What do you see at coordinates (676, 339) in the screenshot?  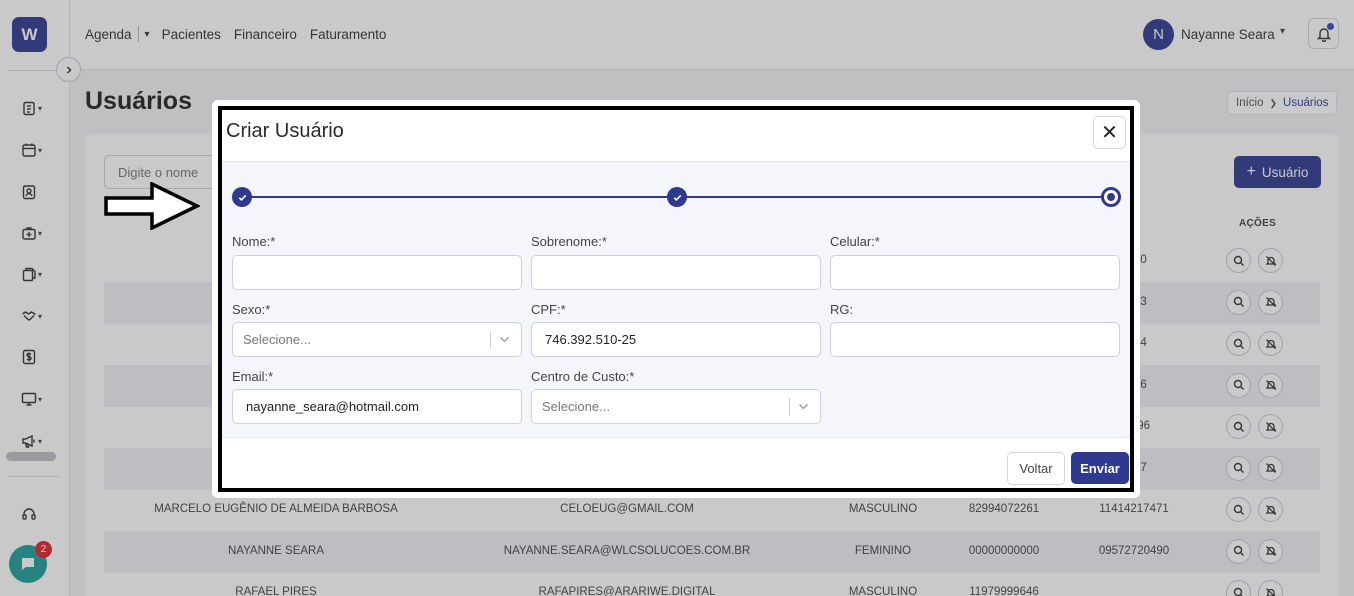 I see `cpf-input: 746.392.510-25` at bounding box center [676, 339].